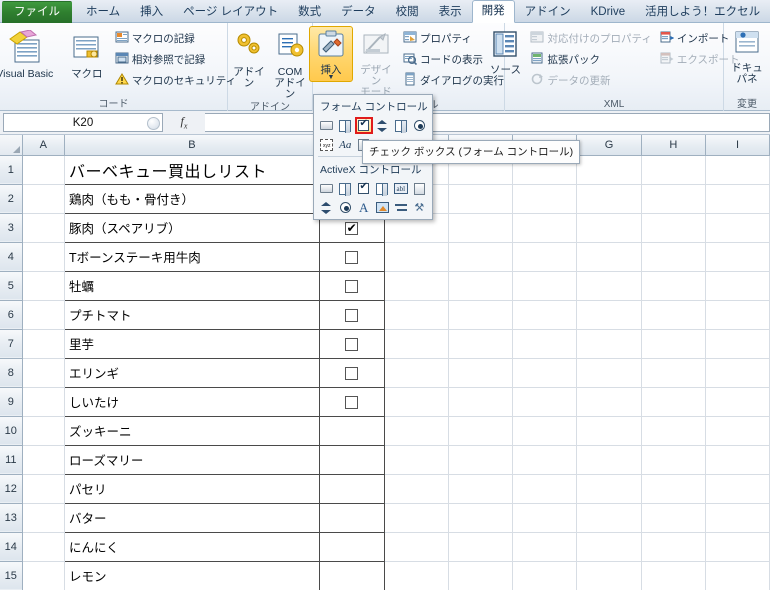 This screenshot has width=770, height=590. Describe the element at coordinates (590, 80) in the screenshot. I see `refresh-data-button: データの更新` at that location.